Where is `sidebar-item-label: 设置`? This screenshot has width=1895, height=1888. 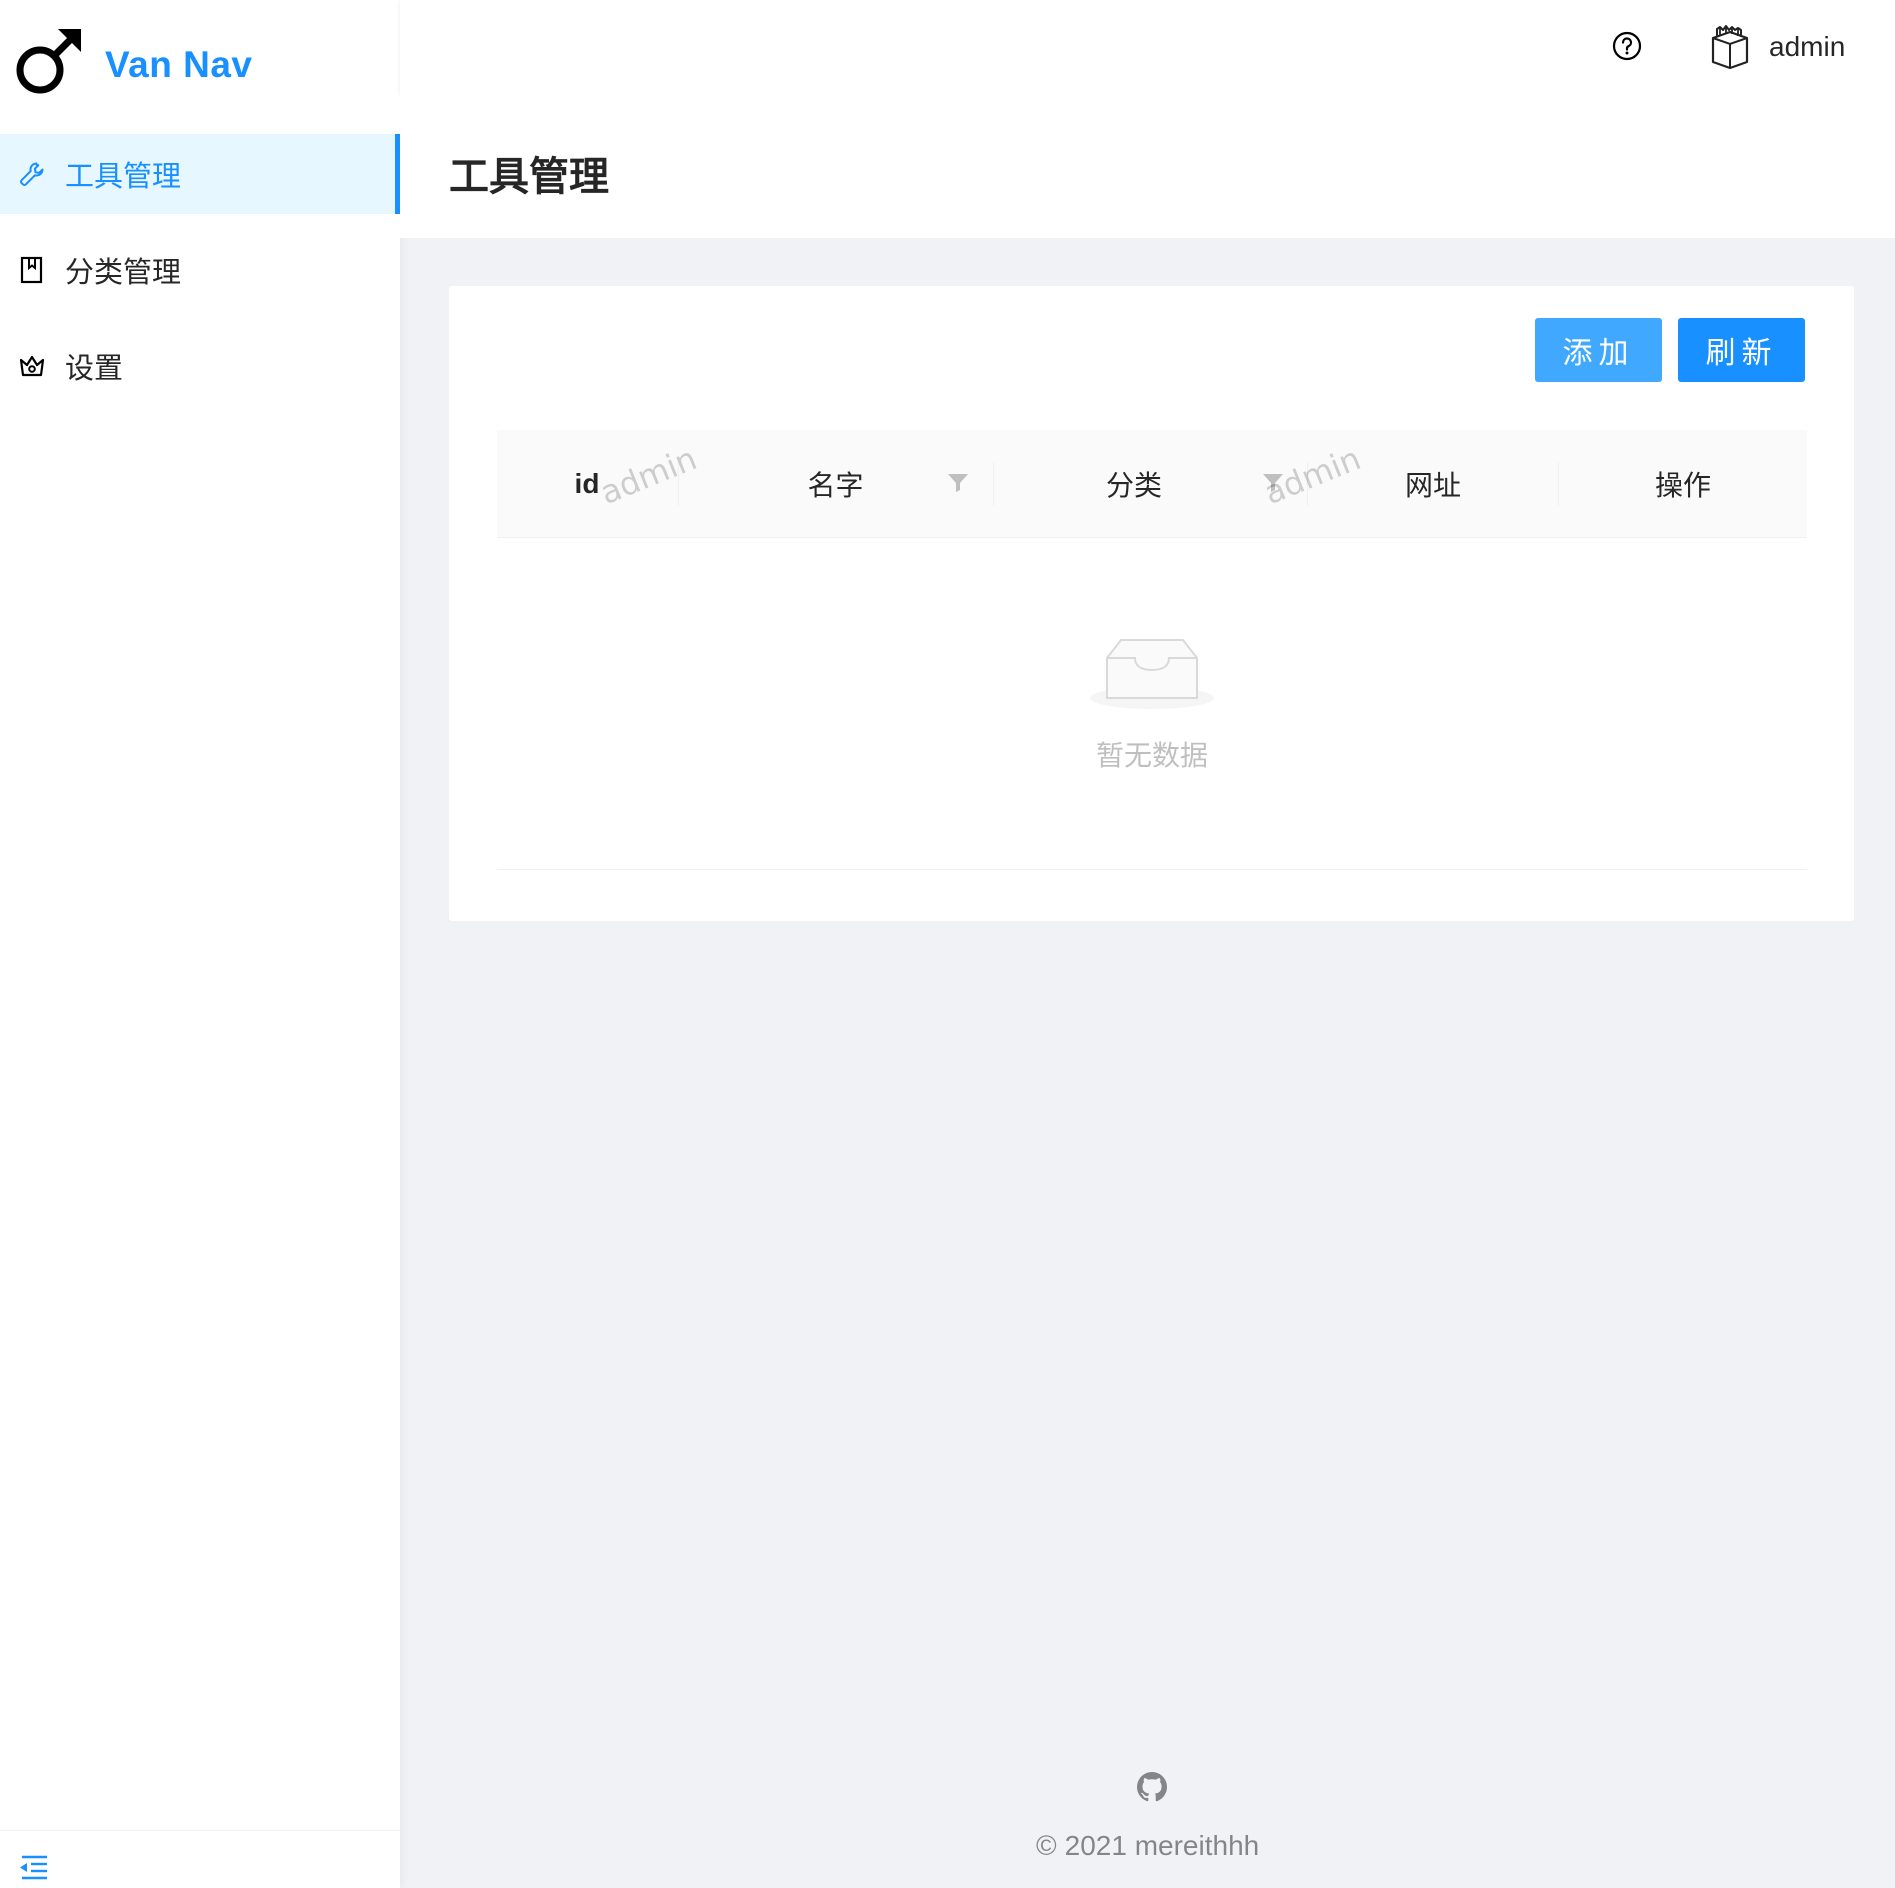
sidebar-item-label: 设置 is located at coordinates (94, 369).